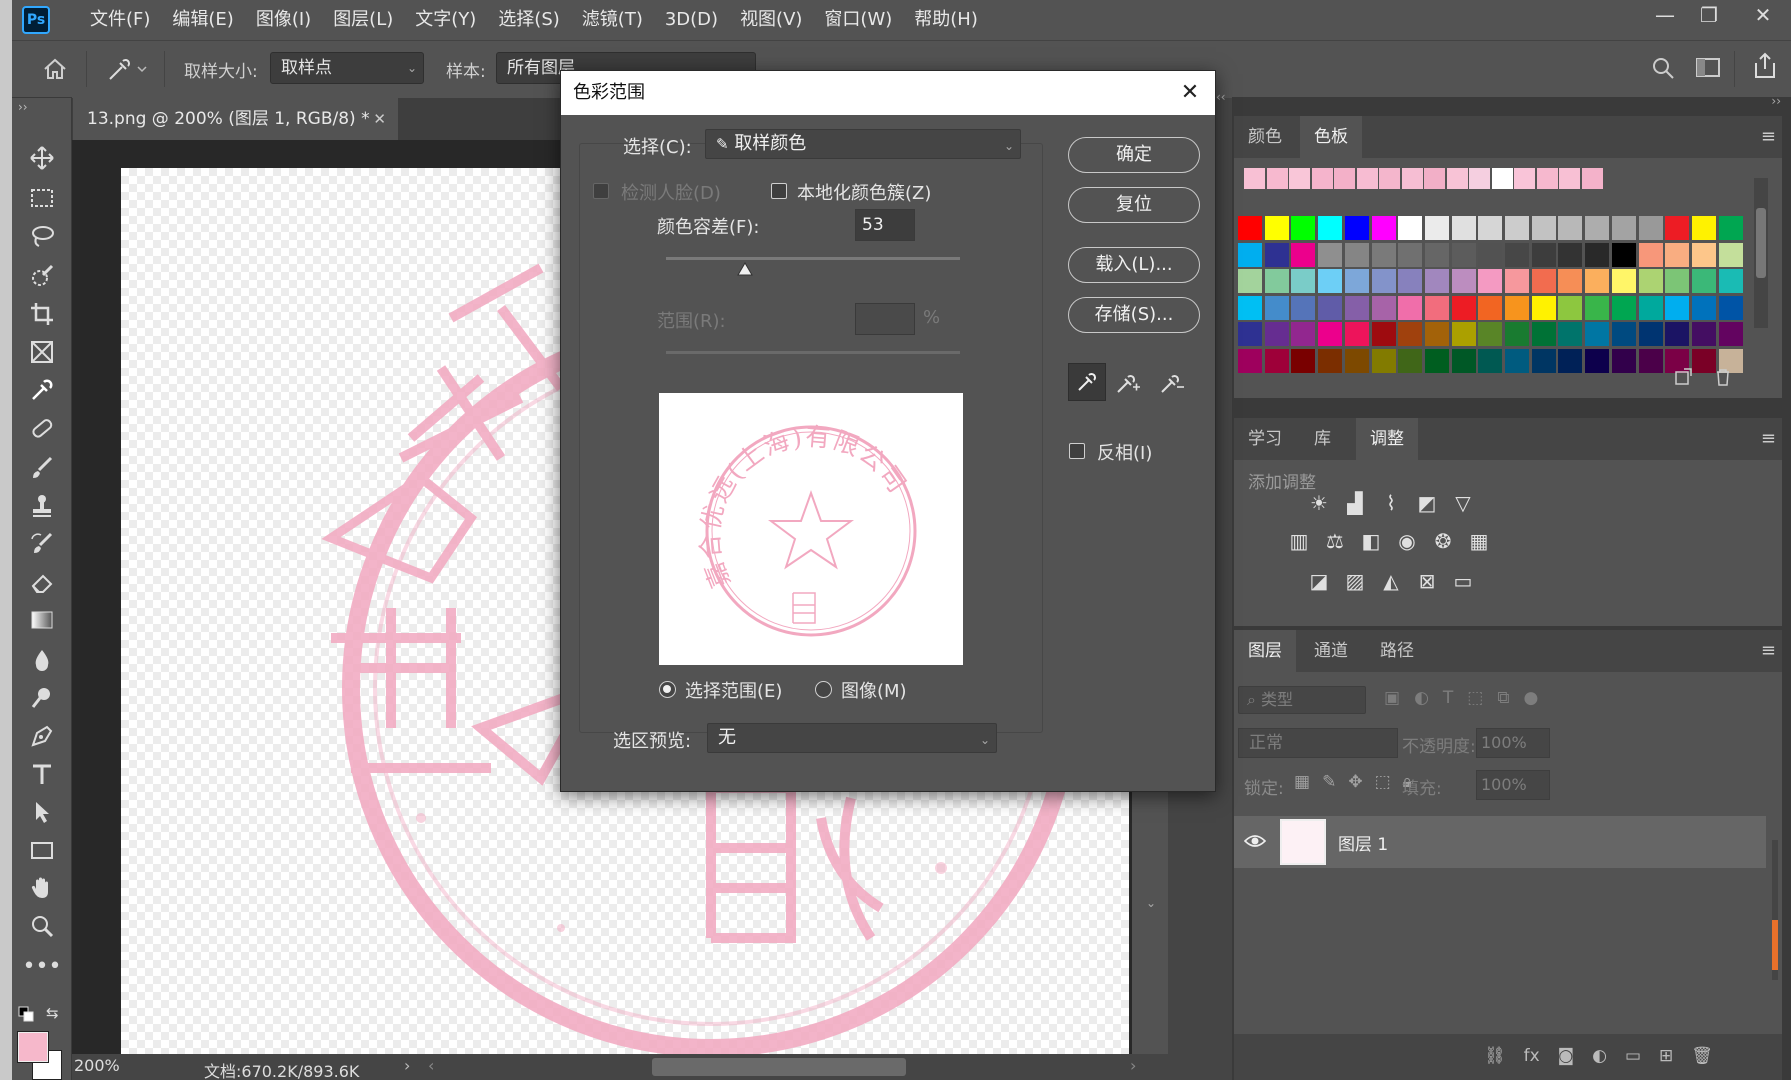 The width and height of the screenshot is (1791, 1080). What do you see at coordinates (1134, 155) in the screenshot?
I see `ok-button: 确定` at bounding box center [1134, 155].